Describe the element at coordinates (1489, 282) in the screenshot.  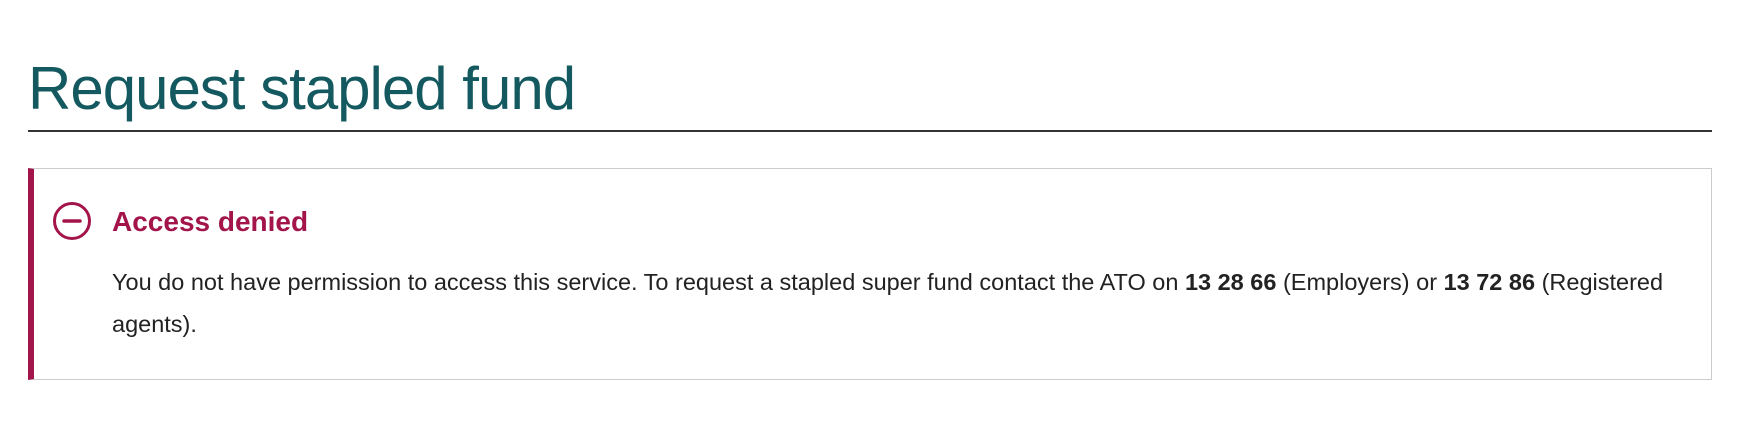
I see `agents-phone-number: 13 72 86` at that location.